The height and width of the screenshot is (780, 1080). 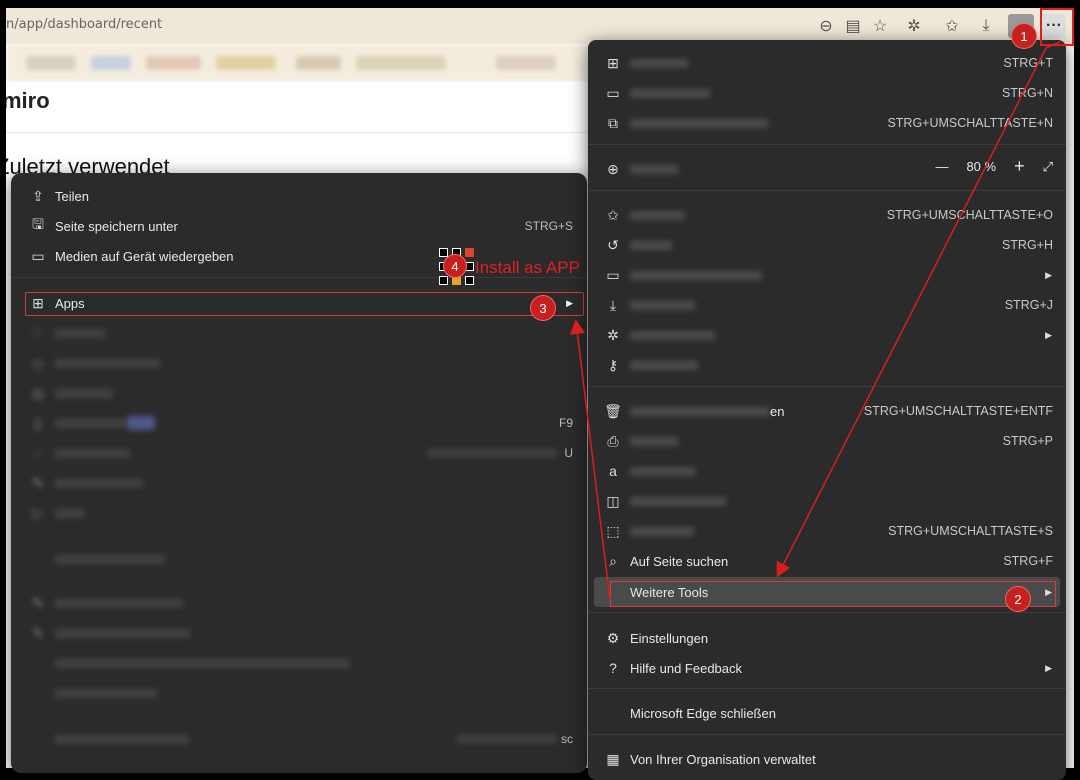 What do you see at coordinates (299, 226) in the screenshot?
I see `menu-item-save-page: 🖫 Seite speichern unter STRG+S` at bounding box center [299, 226].